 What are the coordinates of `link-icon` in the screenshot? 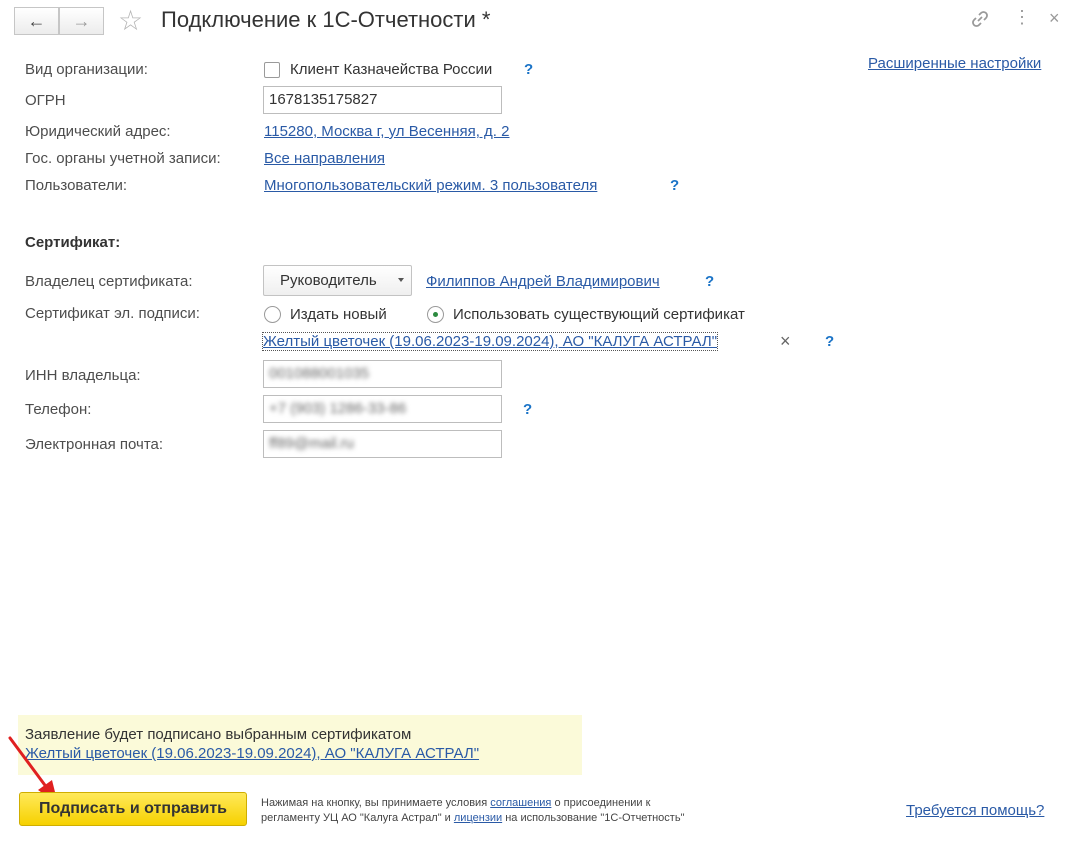 It's located at (980, 21).